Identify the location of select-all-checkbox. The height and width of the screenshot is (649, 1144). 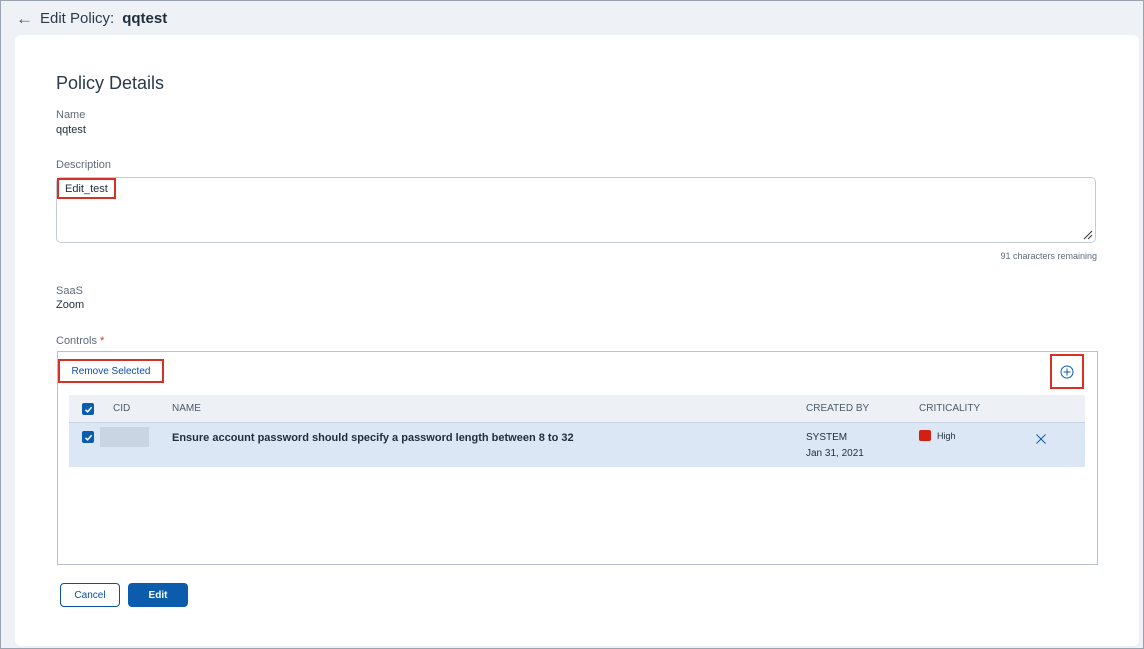
(88, 409).